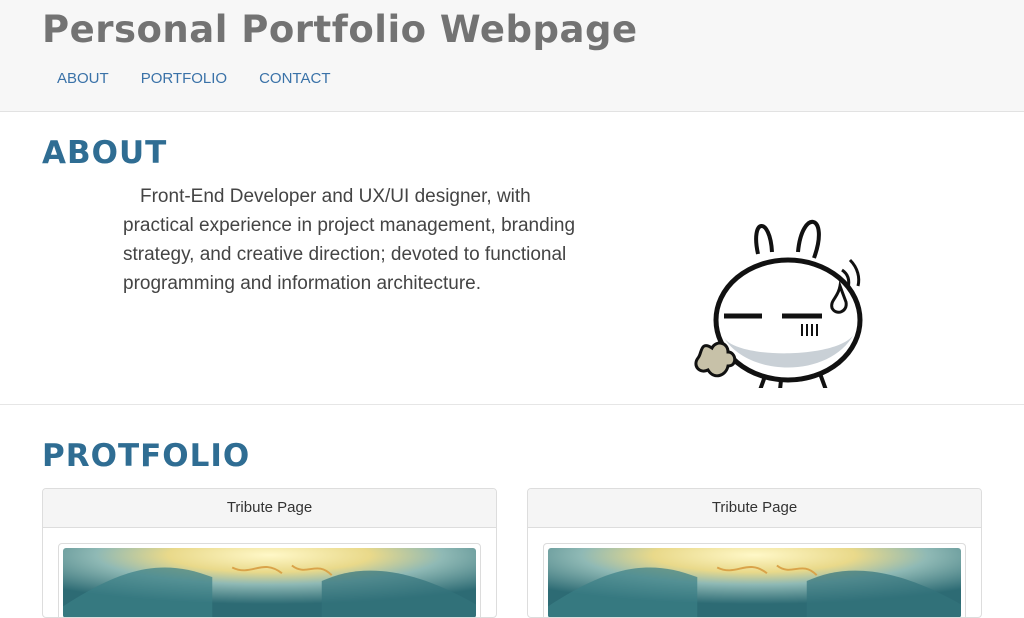 The image size is (1024, 618). What do you see at coordinates (184, 78) in the screenshot?
I see `nav-link-portfolio: PORTFOLIO` at bounding box center [184, 78].